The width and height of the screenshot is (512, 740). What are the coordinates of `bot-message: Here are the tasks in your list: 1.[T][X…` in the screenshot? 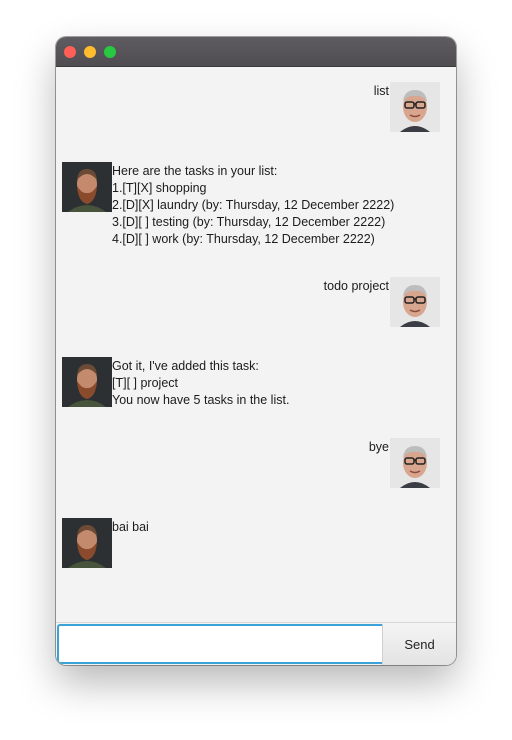 It's located at (253, 205).